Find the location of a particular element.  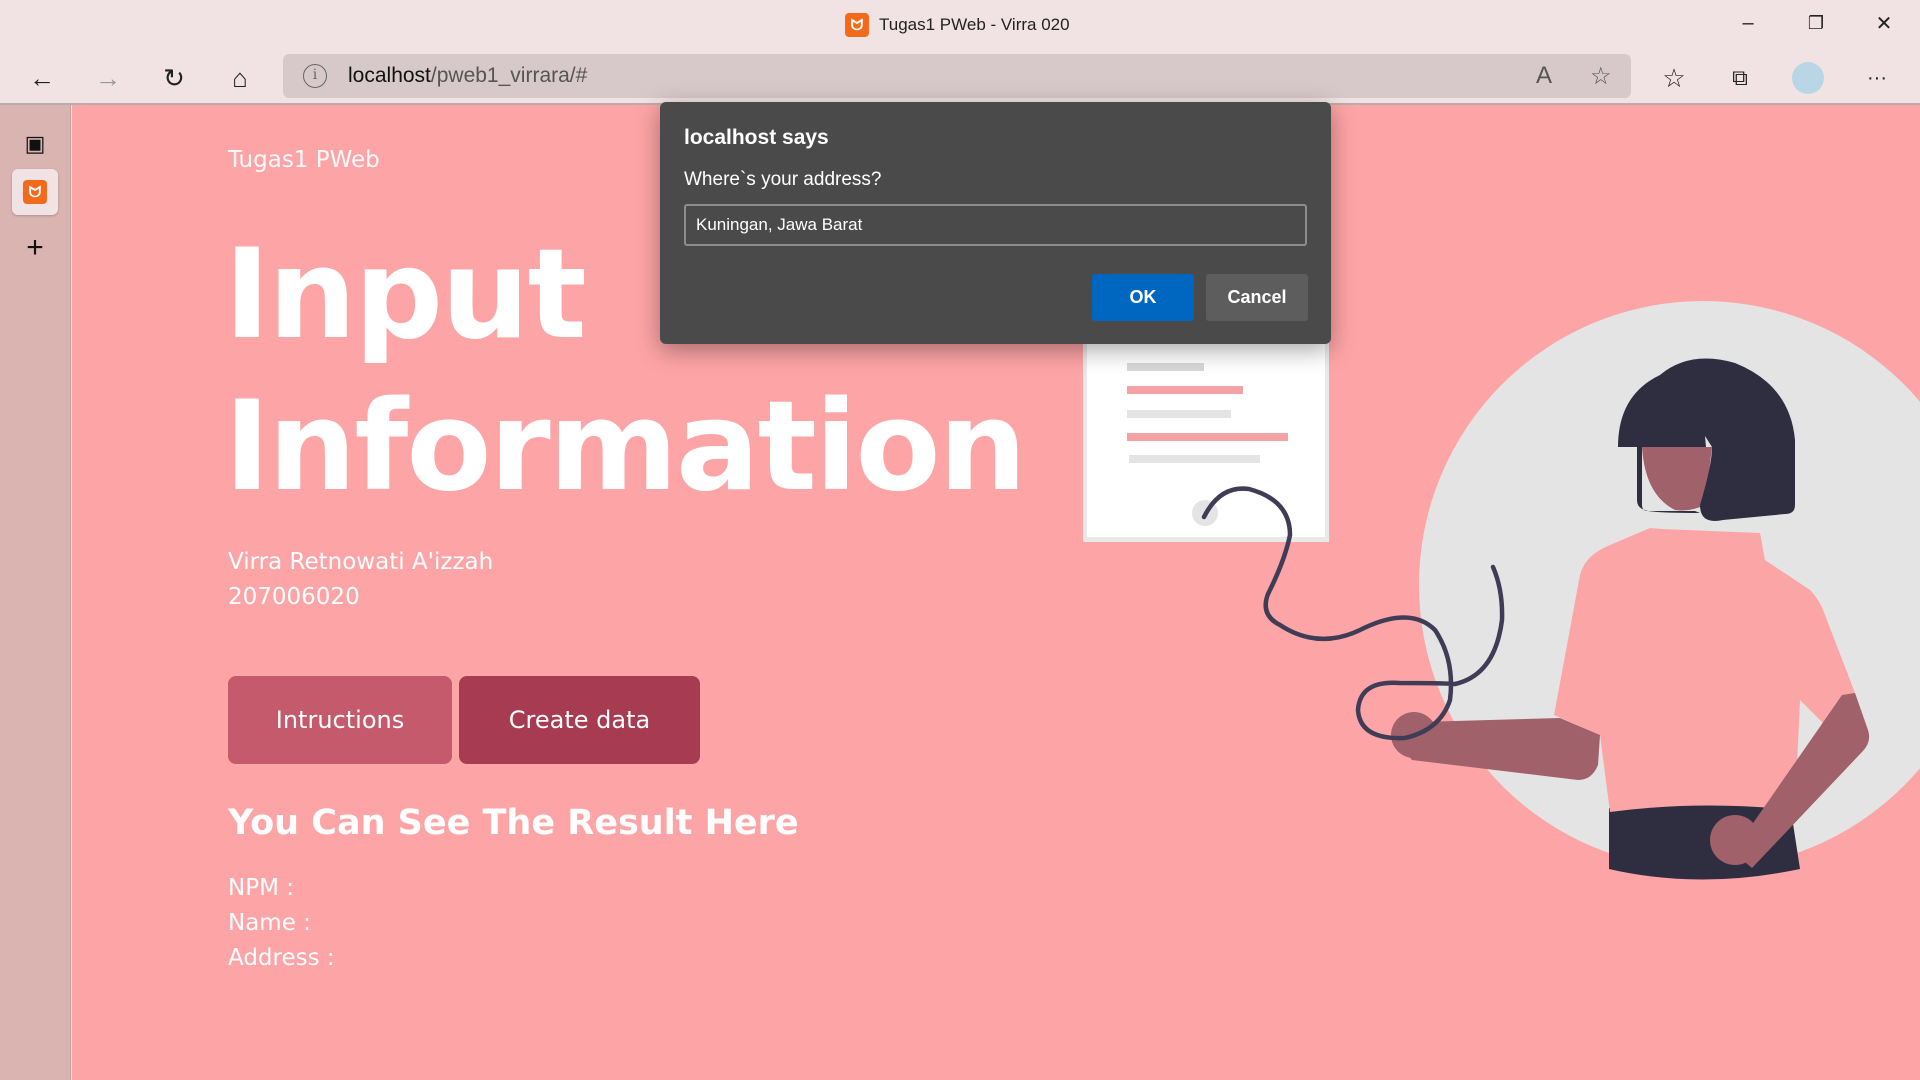

cancel-button: Cancel is located at coordinates (1257, 297).